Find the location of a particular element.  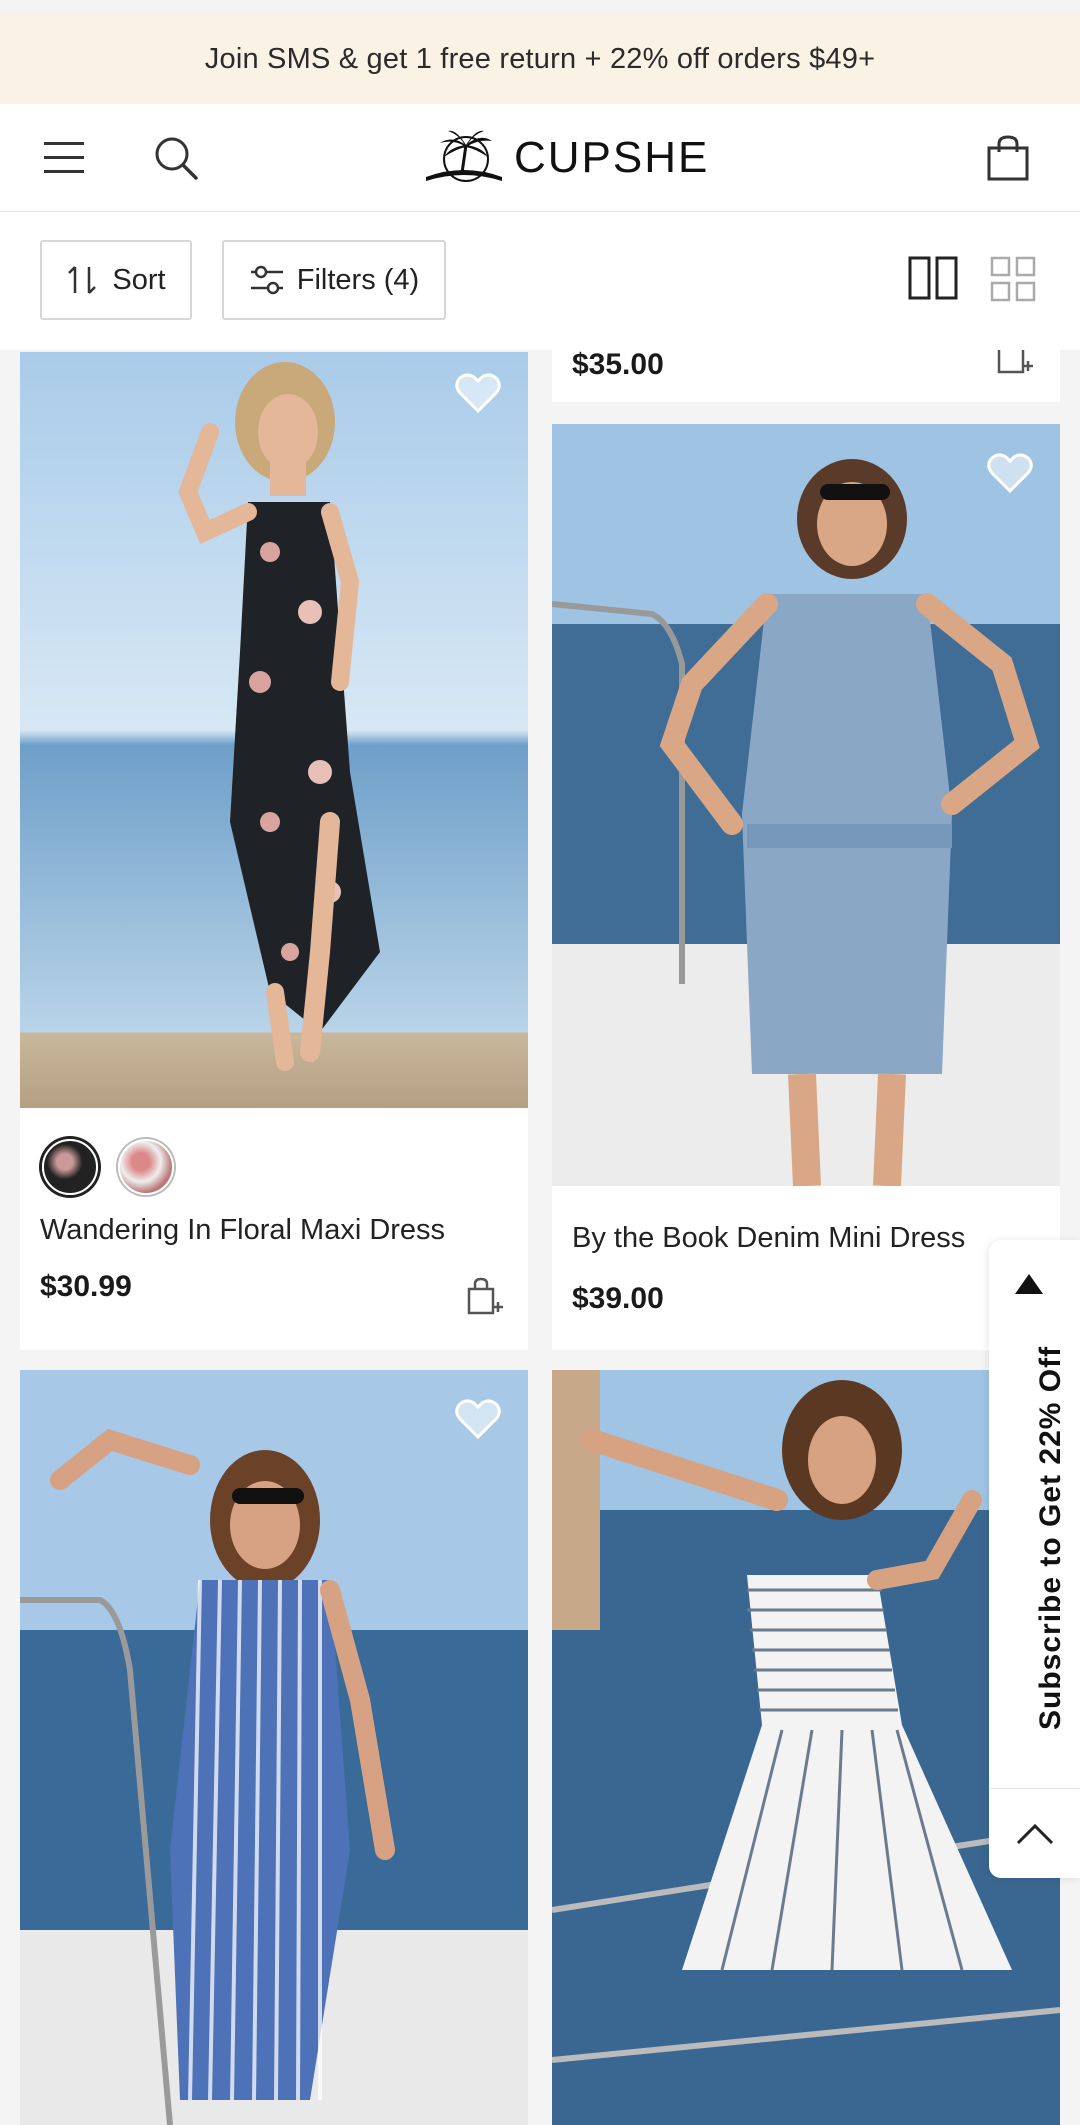

product-name: By the Book Denim Mini Dress is located at coordinates (768, 1238).